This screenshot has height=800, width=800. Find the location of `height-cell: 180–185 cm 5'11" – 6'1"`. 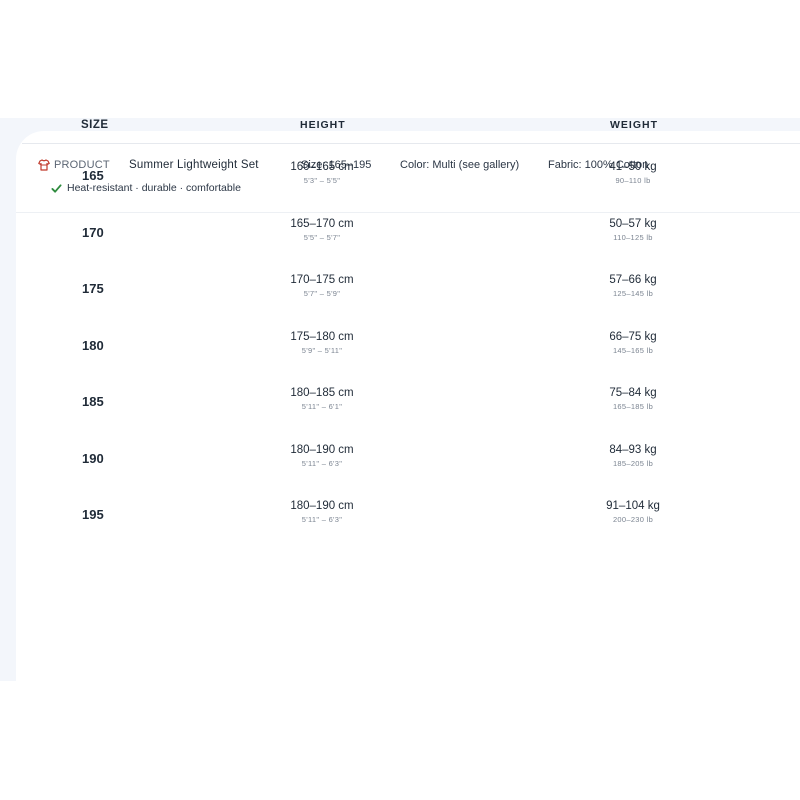

height-cell: 180–185 cm 5'11" – 6'1" is located at coordinates (322, 399).